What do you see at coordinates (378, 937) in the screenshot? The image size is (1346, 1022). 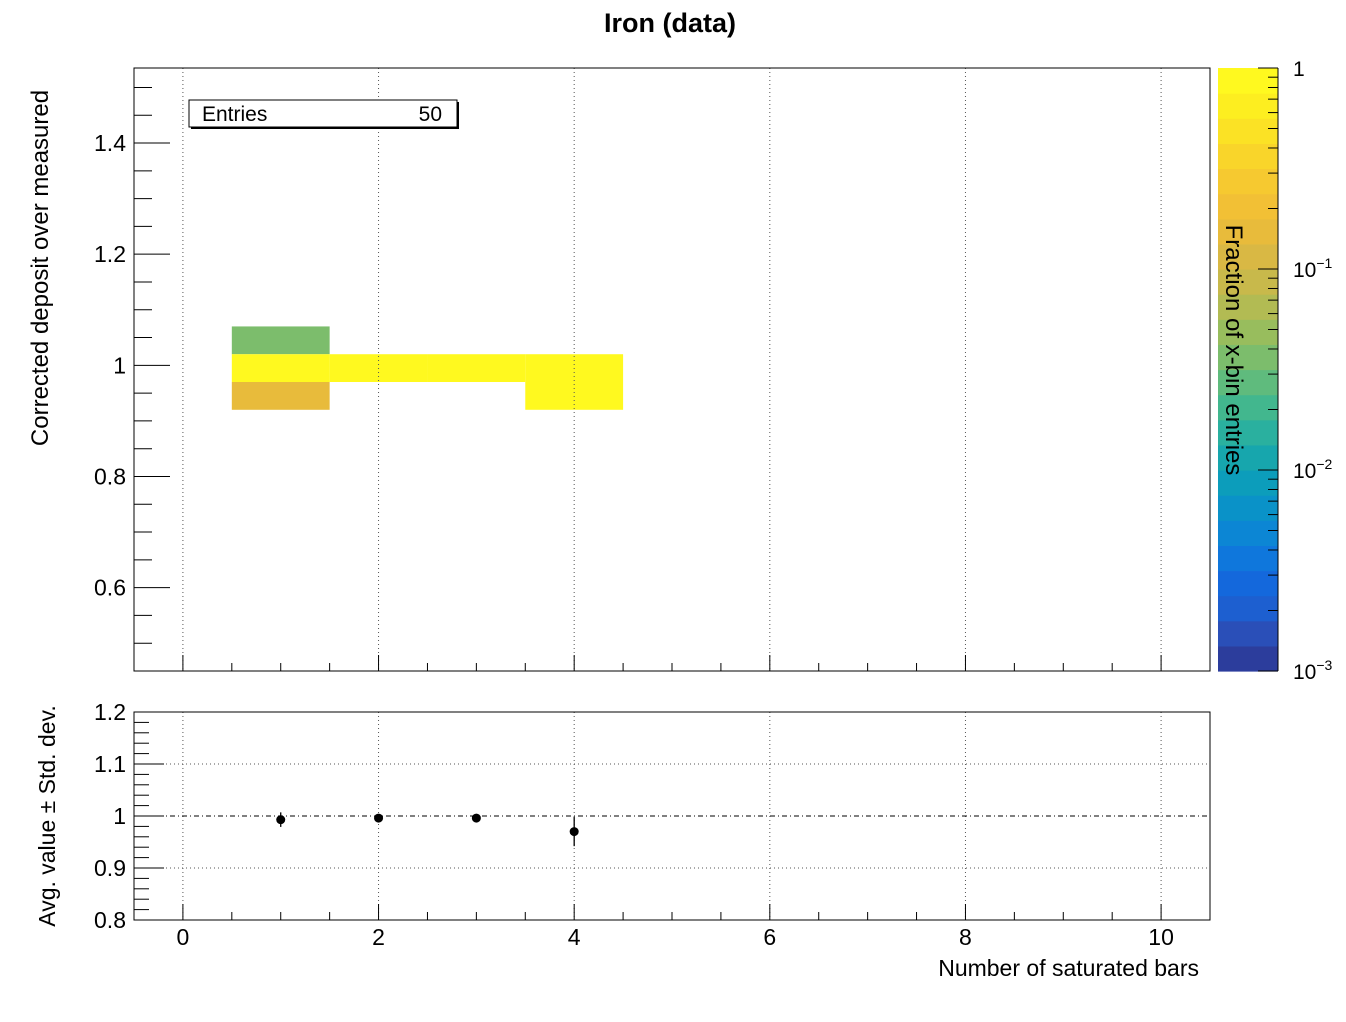 I see `x-tick-label: 2` at bounding box center [378, 937].